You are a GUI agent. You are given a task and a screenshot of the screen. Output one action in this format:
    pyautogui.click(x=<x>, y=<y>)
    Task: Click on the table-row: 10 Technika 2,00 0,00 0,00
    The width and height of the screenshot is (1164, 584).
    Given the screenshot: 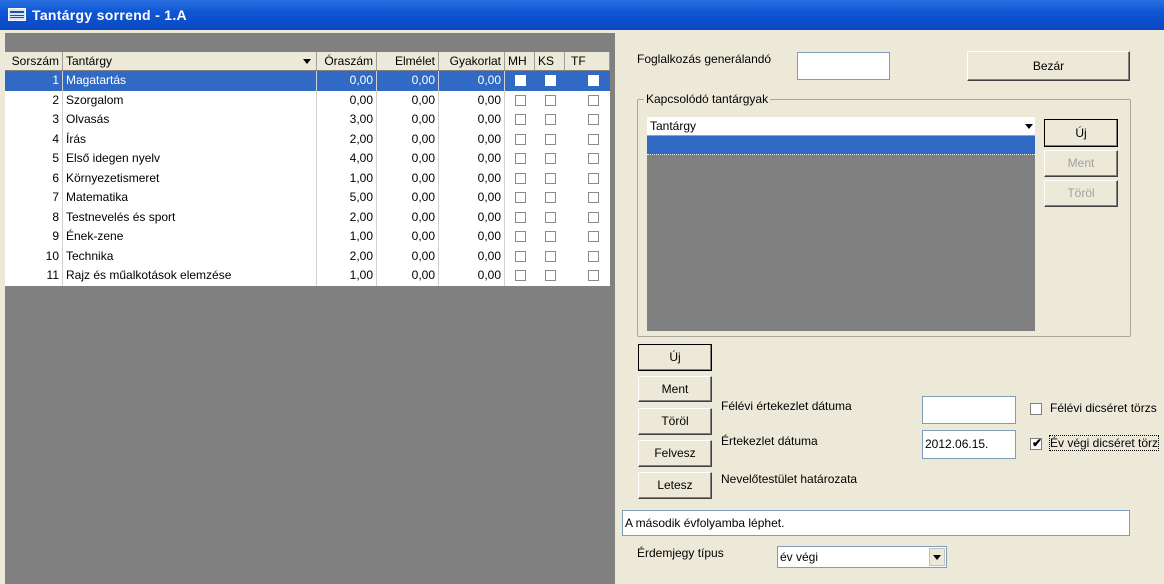 What is the action you would take?
    pyautogui.click(x=307, y=256)
    